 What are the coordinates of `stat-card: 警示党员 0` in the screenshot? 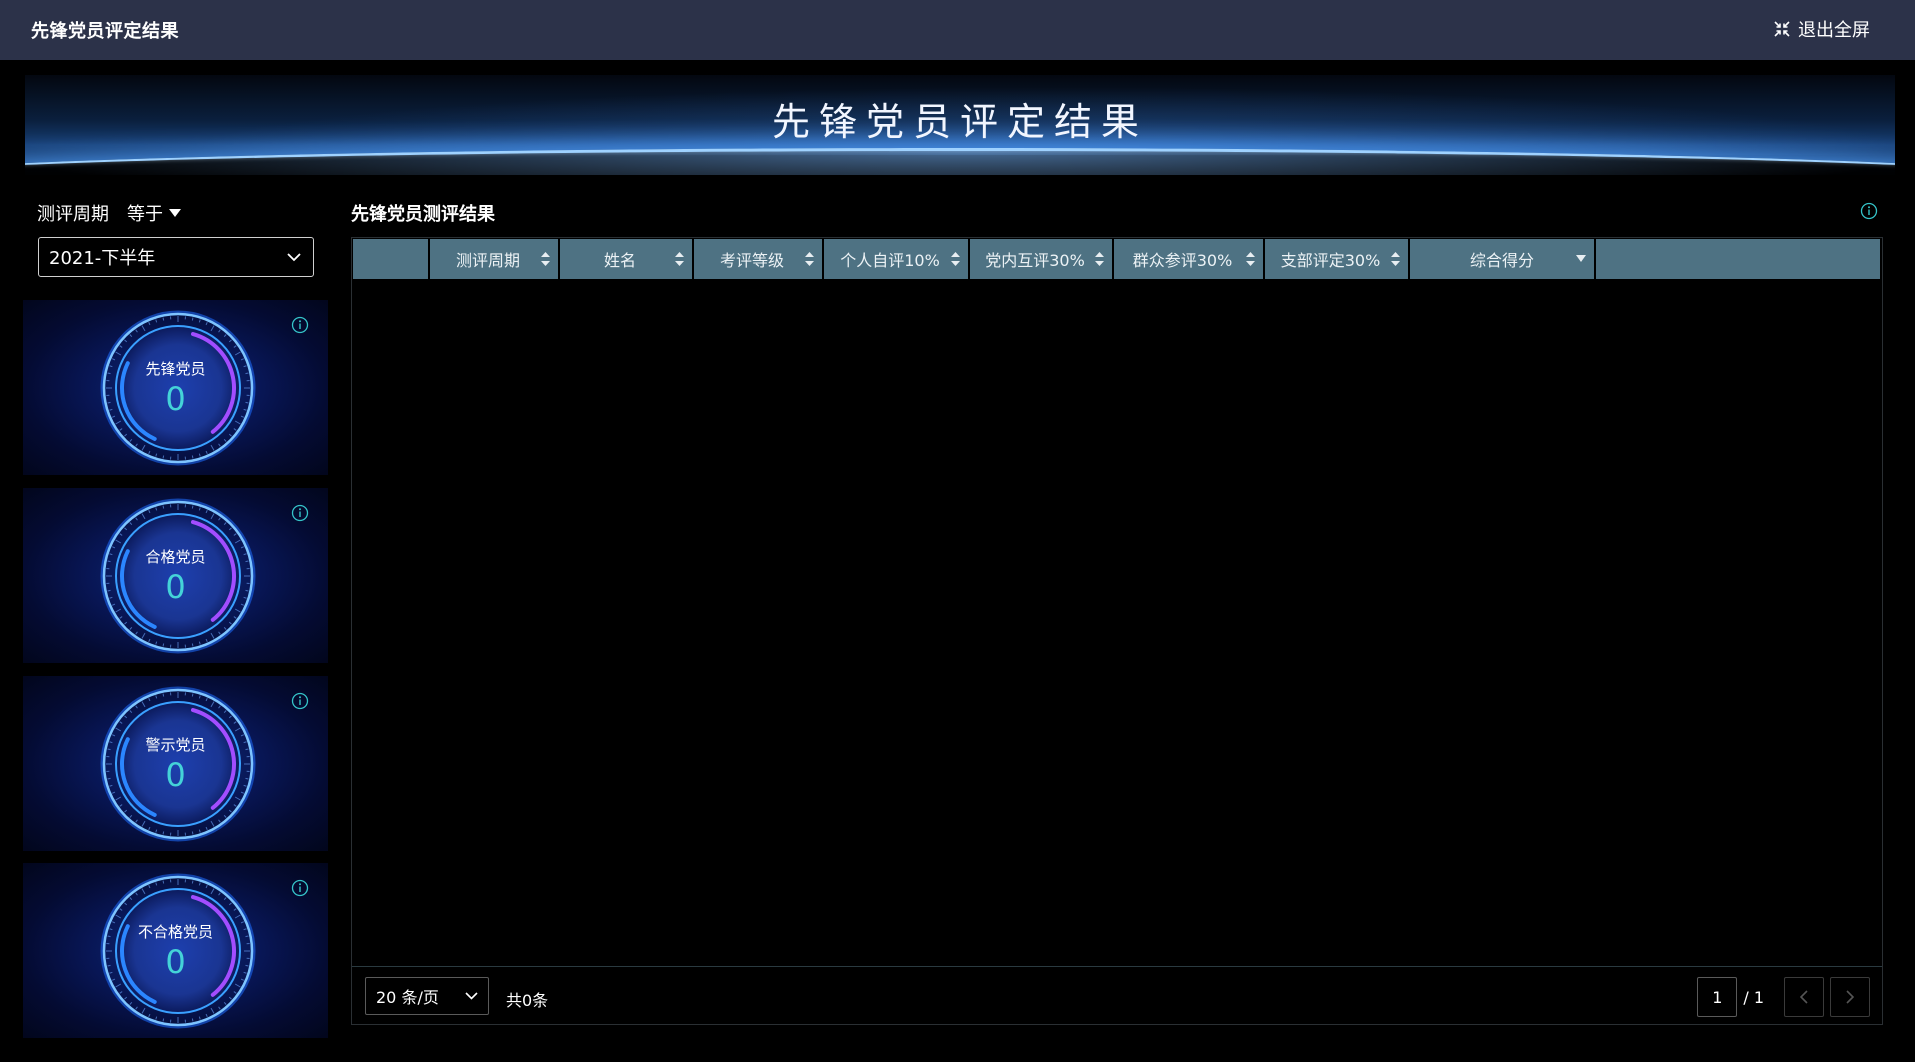 It's located at (175, 763).